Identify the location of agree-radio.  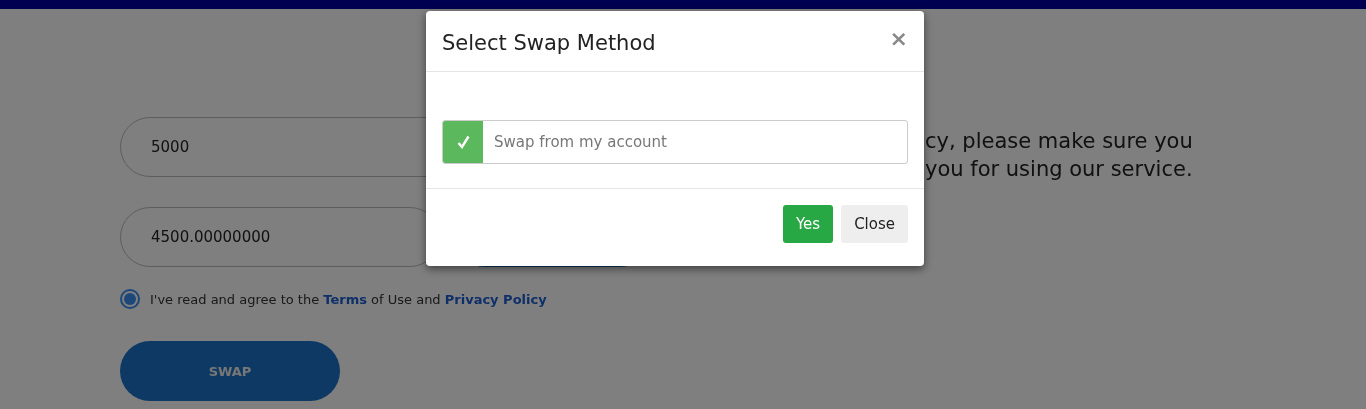
(130, 299).